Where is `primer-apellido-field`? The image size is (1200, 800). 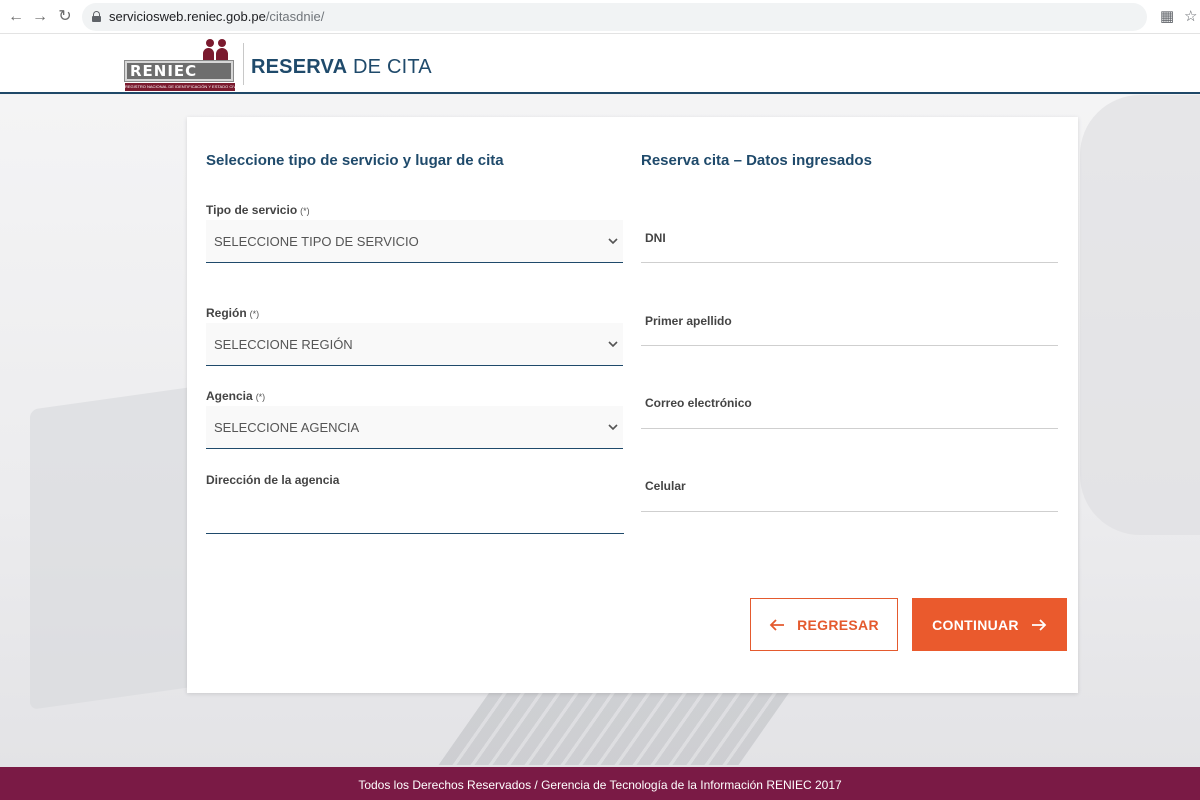 primer-apellido-field is located at coordinates (849, 345).